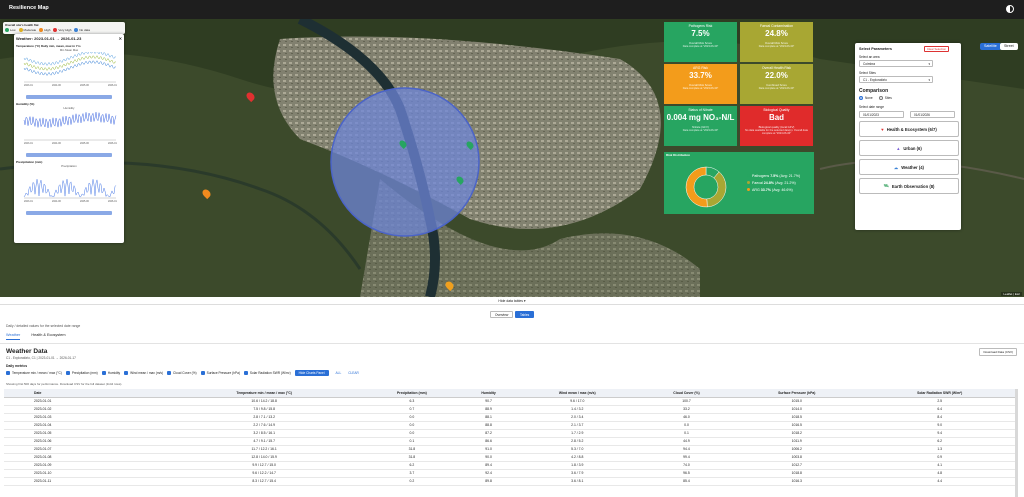 The height and width of the screenshot is (497, 1024). What do you see at coordinates (182, 373) in the screenshot?
I see `metric-checkbox: Cloud Cover (%)` at bounding box center [182, 373].